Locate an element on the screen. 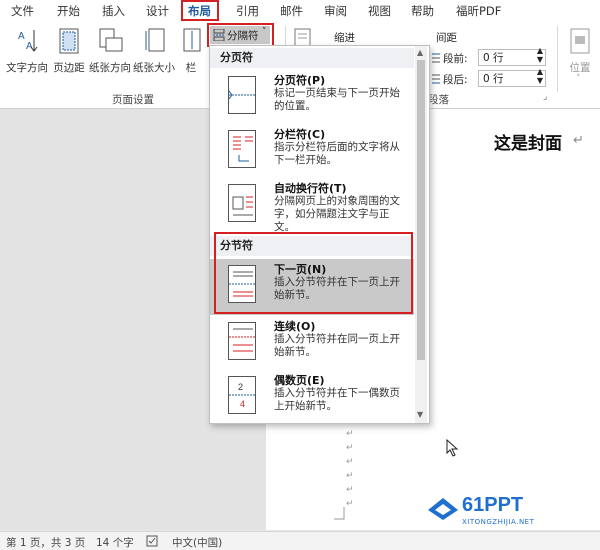 Image resolution: width=600 pixels, height=550 pixels. spacing-label: 间距 is located at coordinates (446, 38).